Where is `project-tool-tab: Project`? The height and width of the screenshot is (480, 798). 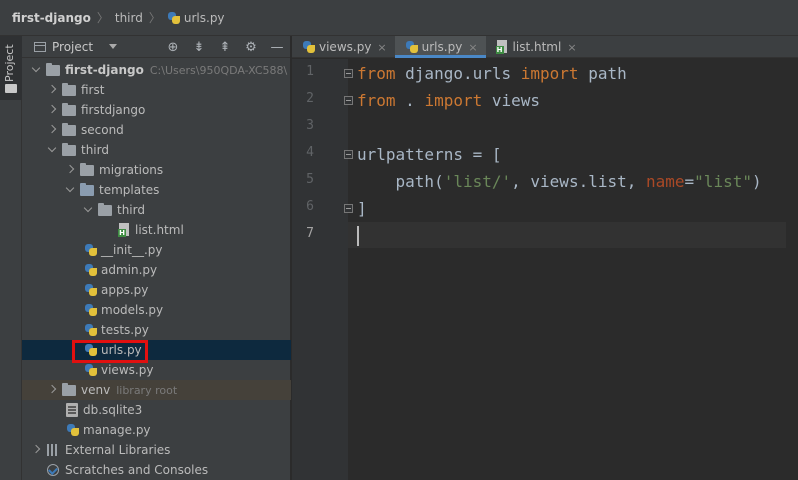
project-tool-tab: Project is located at coordinates (11, 68).